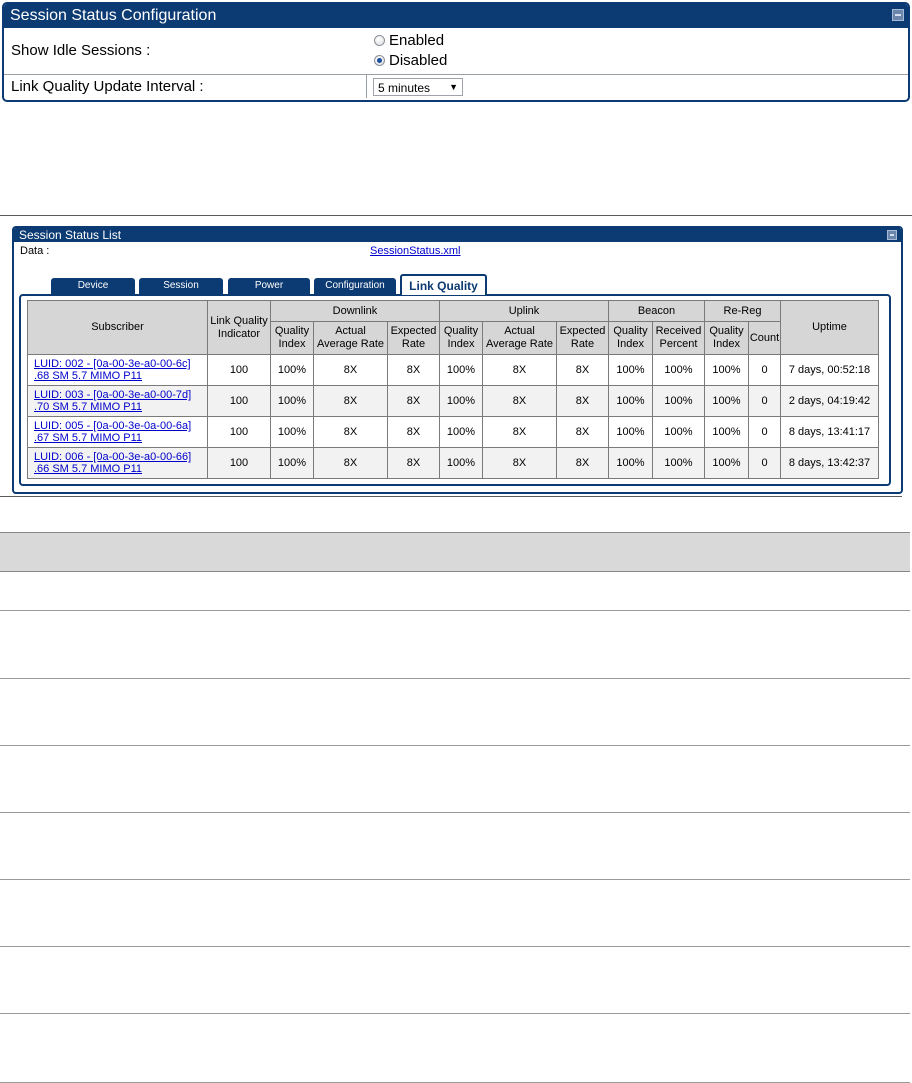  Describe the element at coordinates (742, 311) in the screenshot. I see `header-re-reg: Re-Reg` at that location.